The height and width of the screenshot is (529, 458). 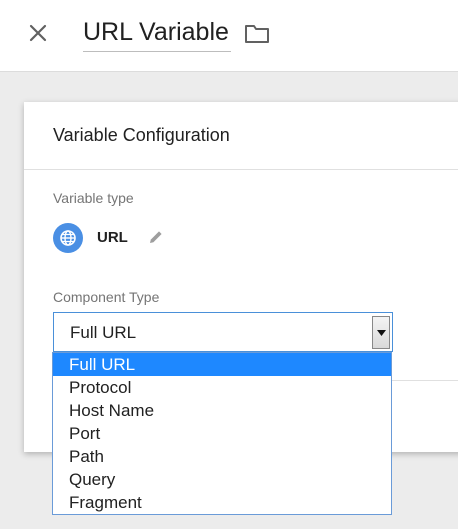 I want to click on option-port: Port, so click(x=222, y=433).